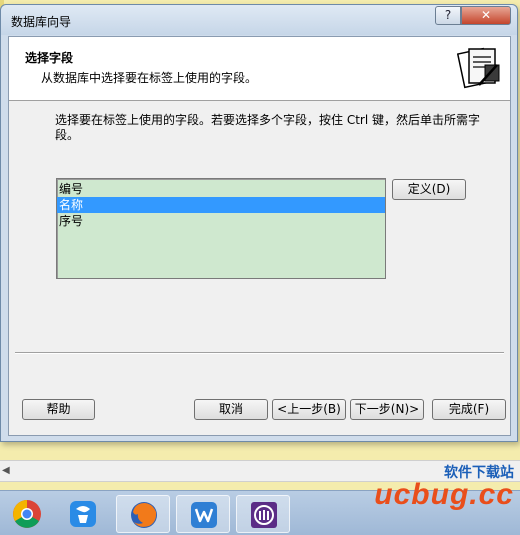 Image resolution: width=520 pixels, height=535 pixels. What do you see at coordinates (149, 78) in the screenshot?
I see `step-subtitle: 从数据库中选择要在标签上使用的字段。` at bounding box center [149, 78].